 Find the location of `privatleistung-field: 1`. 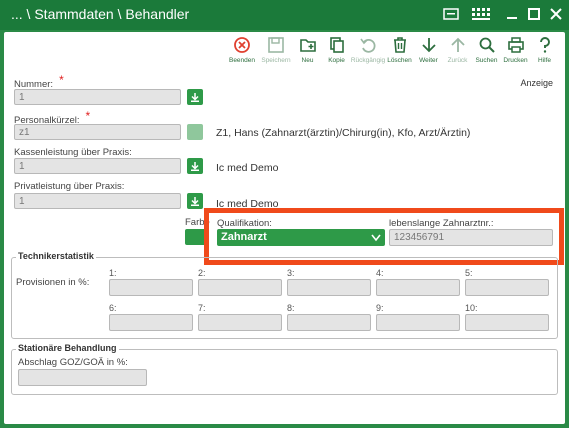

privatleistung-field: 1 is located at coordinates (97, 201).